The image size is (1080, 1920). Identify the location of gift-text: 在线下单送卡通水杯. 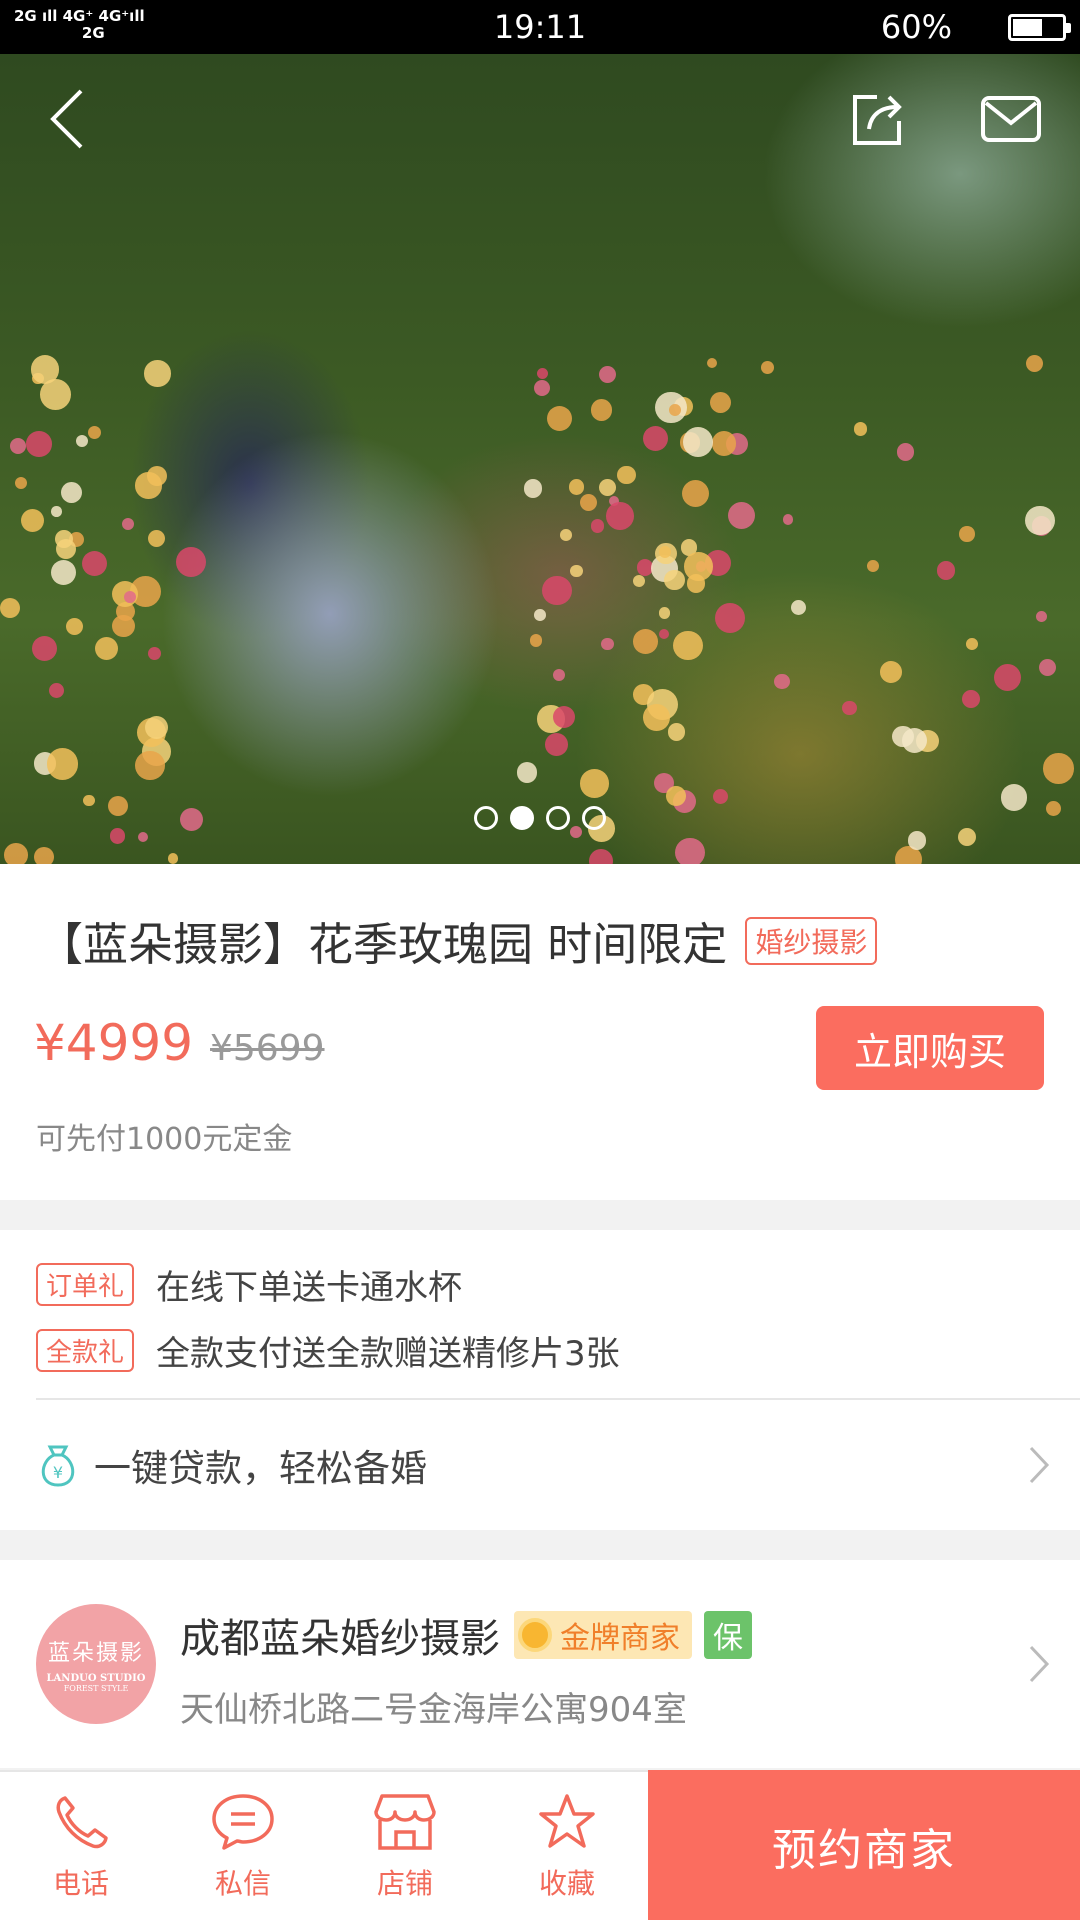
(309, 1288).